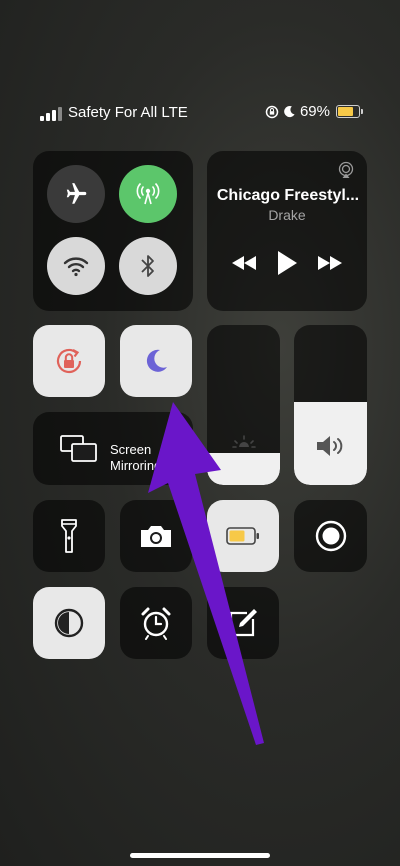 This screenshot has height=866, width=400. I want to click on signal-bars-icon, so click(52, 114).